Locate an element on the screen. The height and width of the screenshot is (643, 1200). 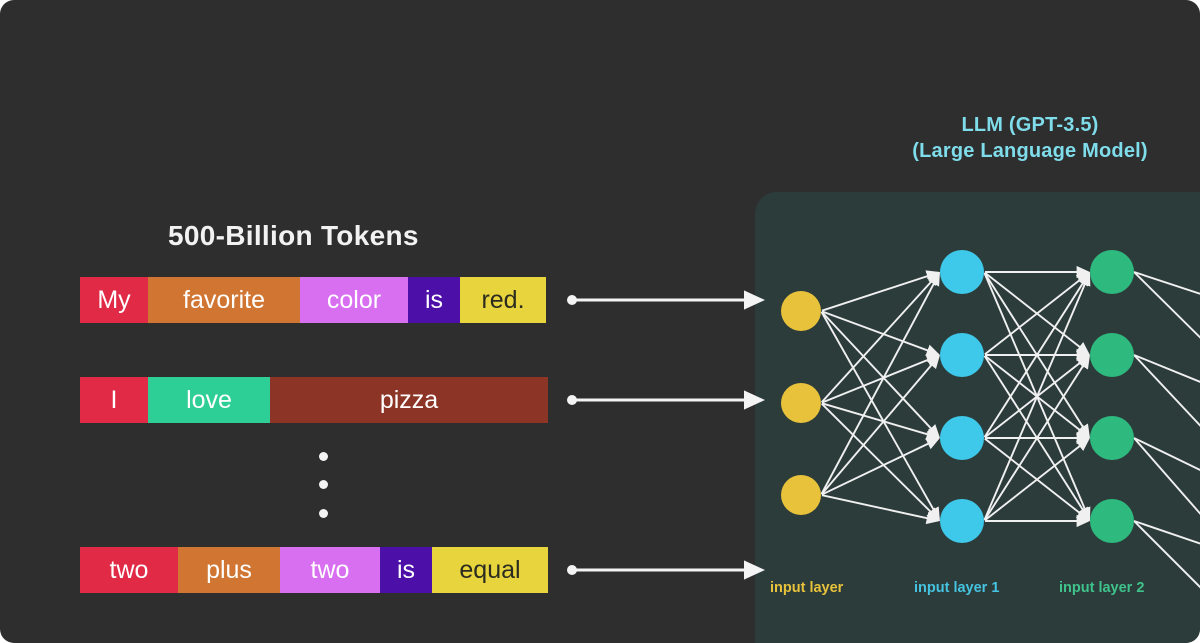
tokens-heading: 500-Billion Tokens is located at coordinates (293, 235).